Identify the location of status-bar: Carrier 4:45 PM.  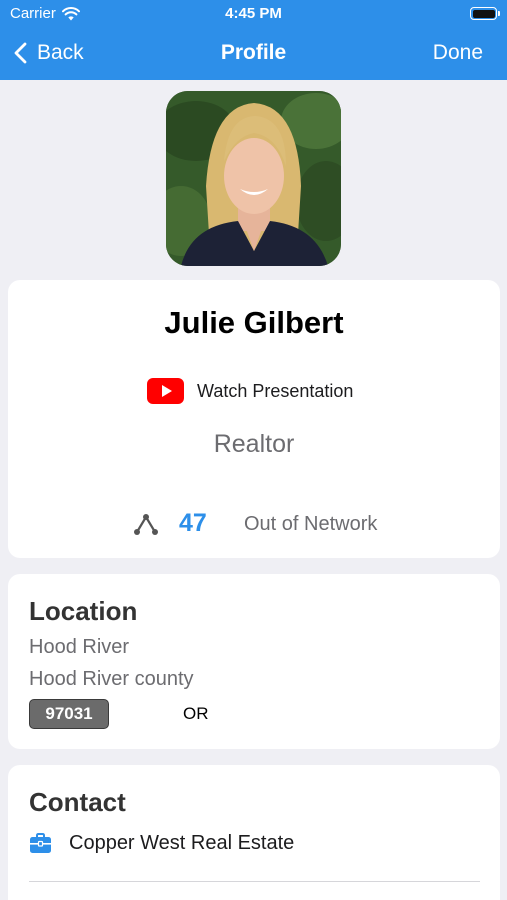
(253, 14).